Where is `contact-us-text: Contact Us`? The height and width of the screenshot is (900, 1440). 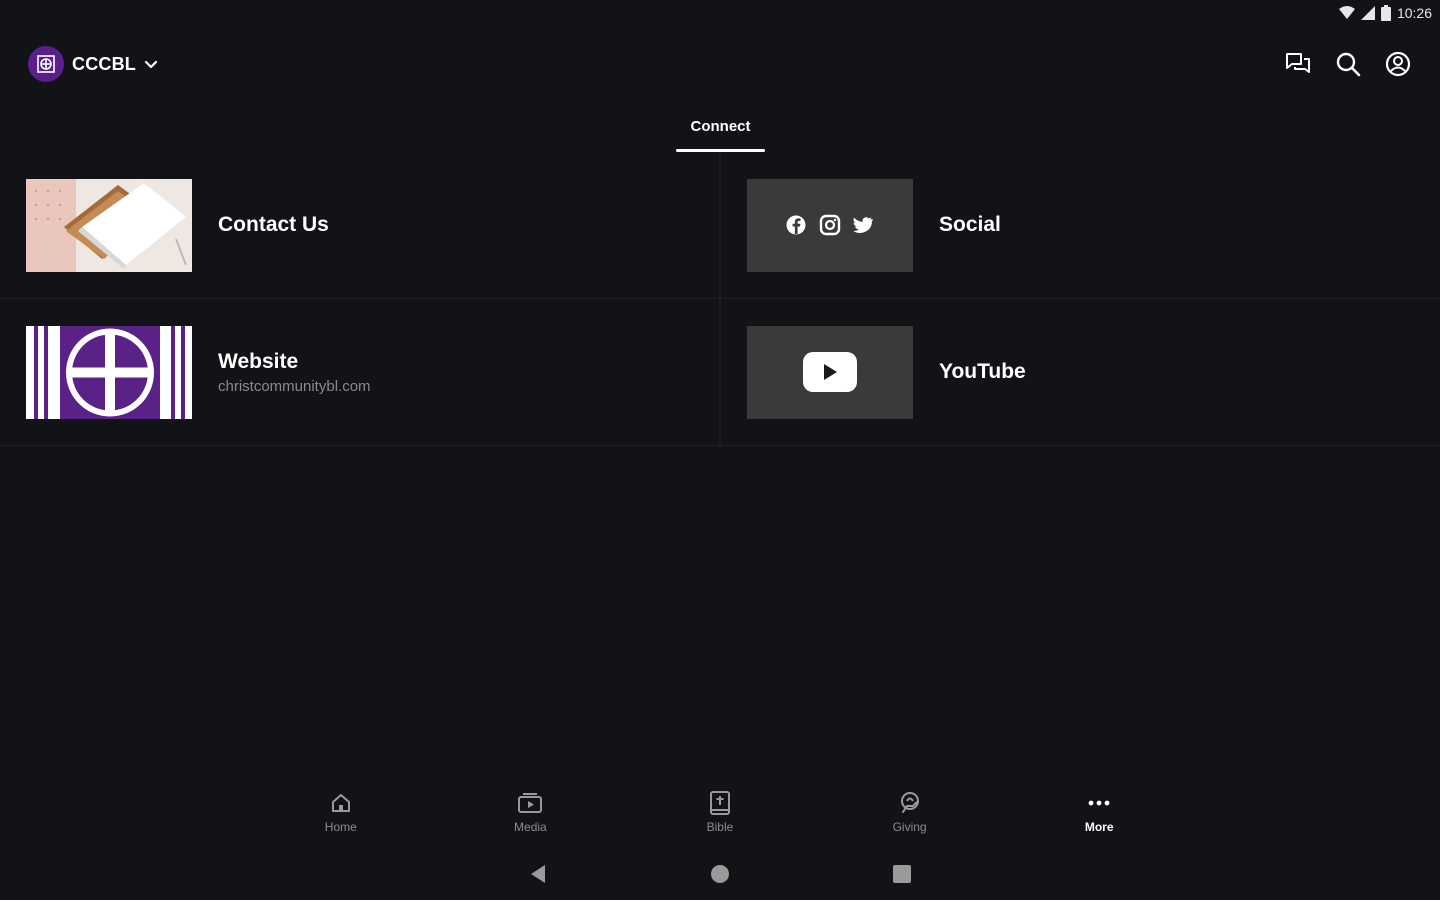
contact-us-text: Contact Us is located at coordinates (273, 225).